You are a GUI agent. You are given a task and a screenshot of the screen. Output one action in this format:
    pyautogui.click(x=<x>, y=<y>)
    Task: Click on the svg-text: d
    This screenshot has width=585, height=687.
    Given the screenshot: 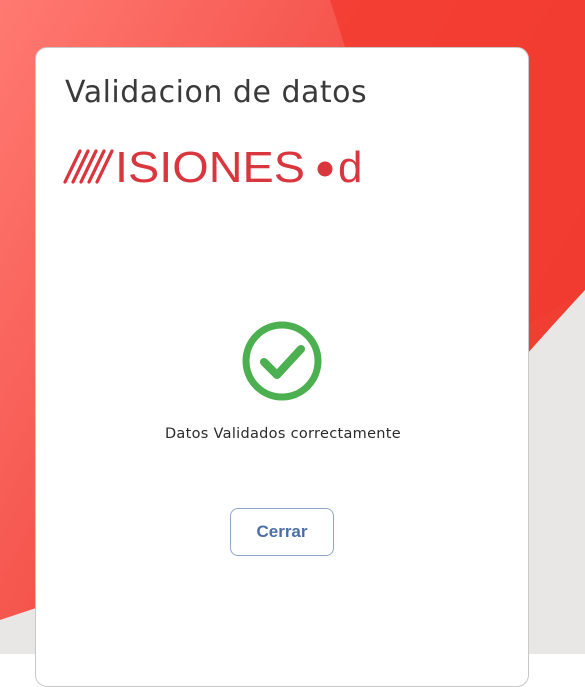 What is the action you would take?
    pyautogui.click(x=350, y=166)
    